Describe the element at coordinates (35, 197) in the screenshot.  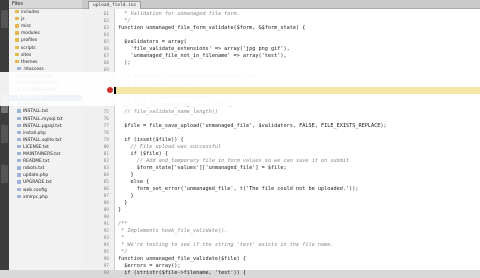
I see `tree-item-label: xmlrpc.php` at that location.